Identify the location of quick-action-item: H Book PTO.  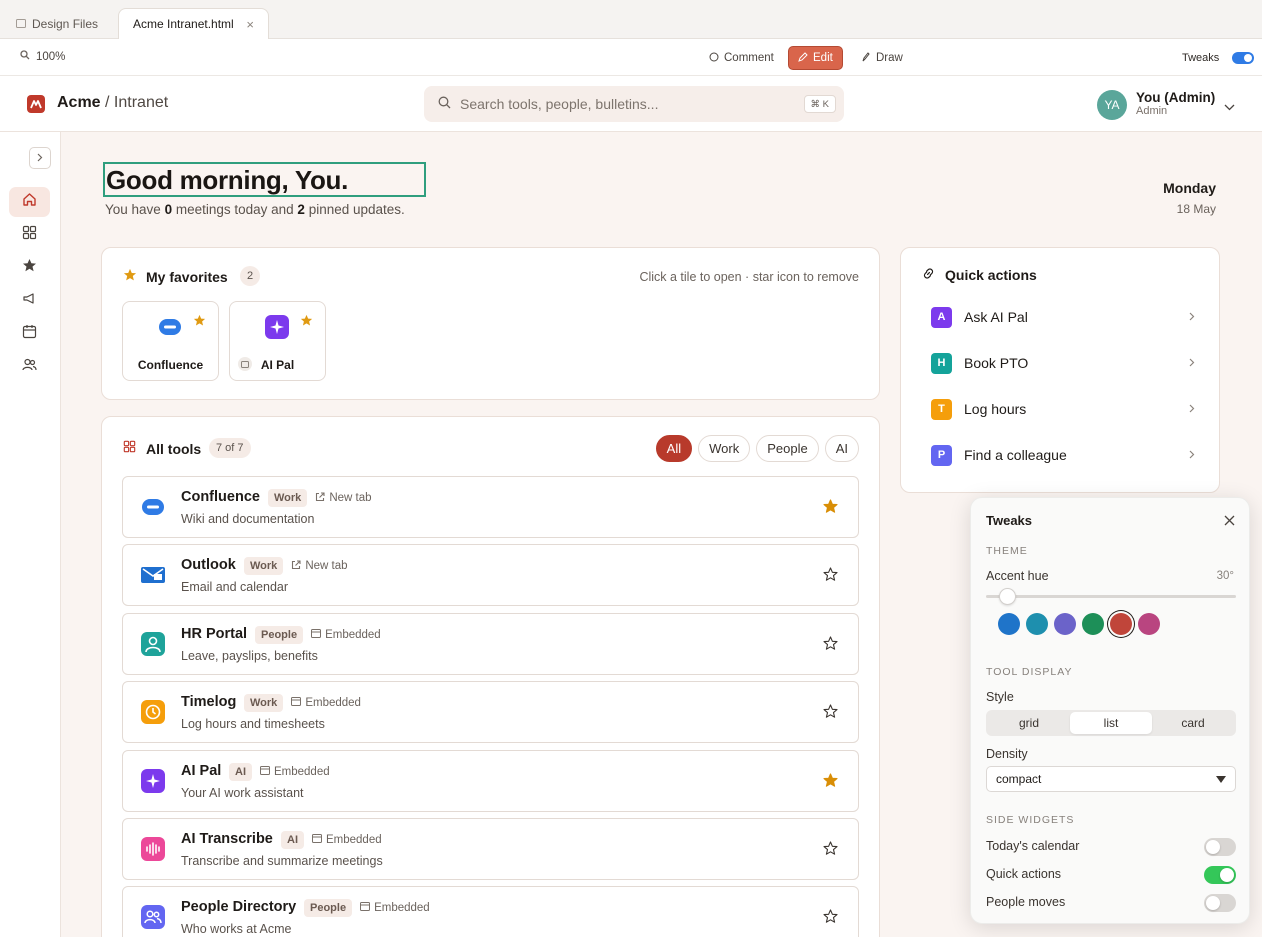
(1062, 363).